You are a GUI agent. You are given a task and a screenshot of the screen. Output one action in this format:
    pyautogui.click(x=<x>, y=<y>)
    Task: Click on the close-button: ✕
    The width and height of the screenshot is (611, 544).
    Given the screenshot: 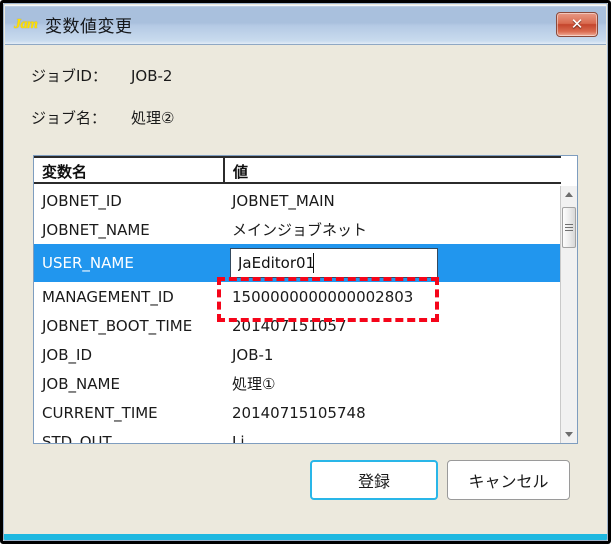 What is the action you would take?
    pyautogui.click(x=577, y=24)
    